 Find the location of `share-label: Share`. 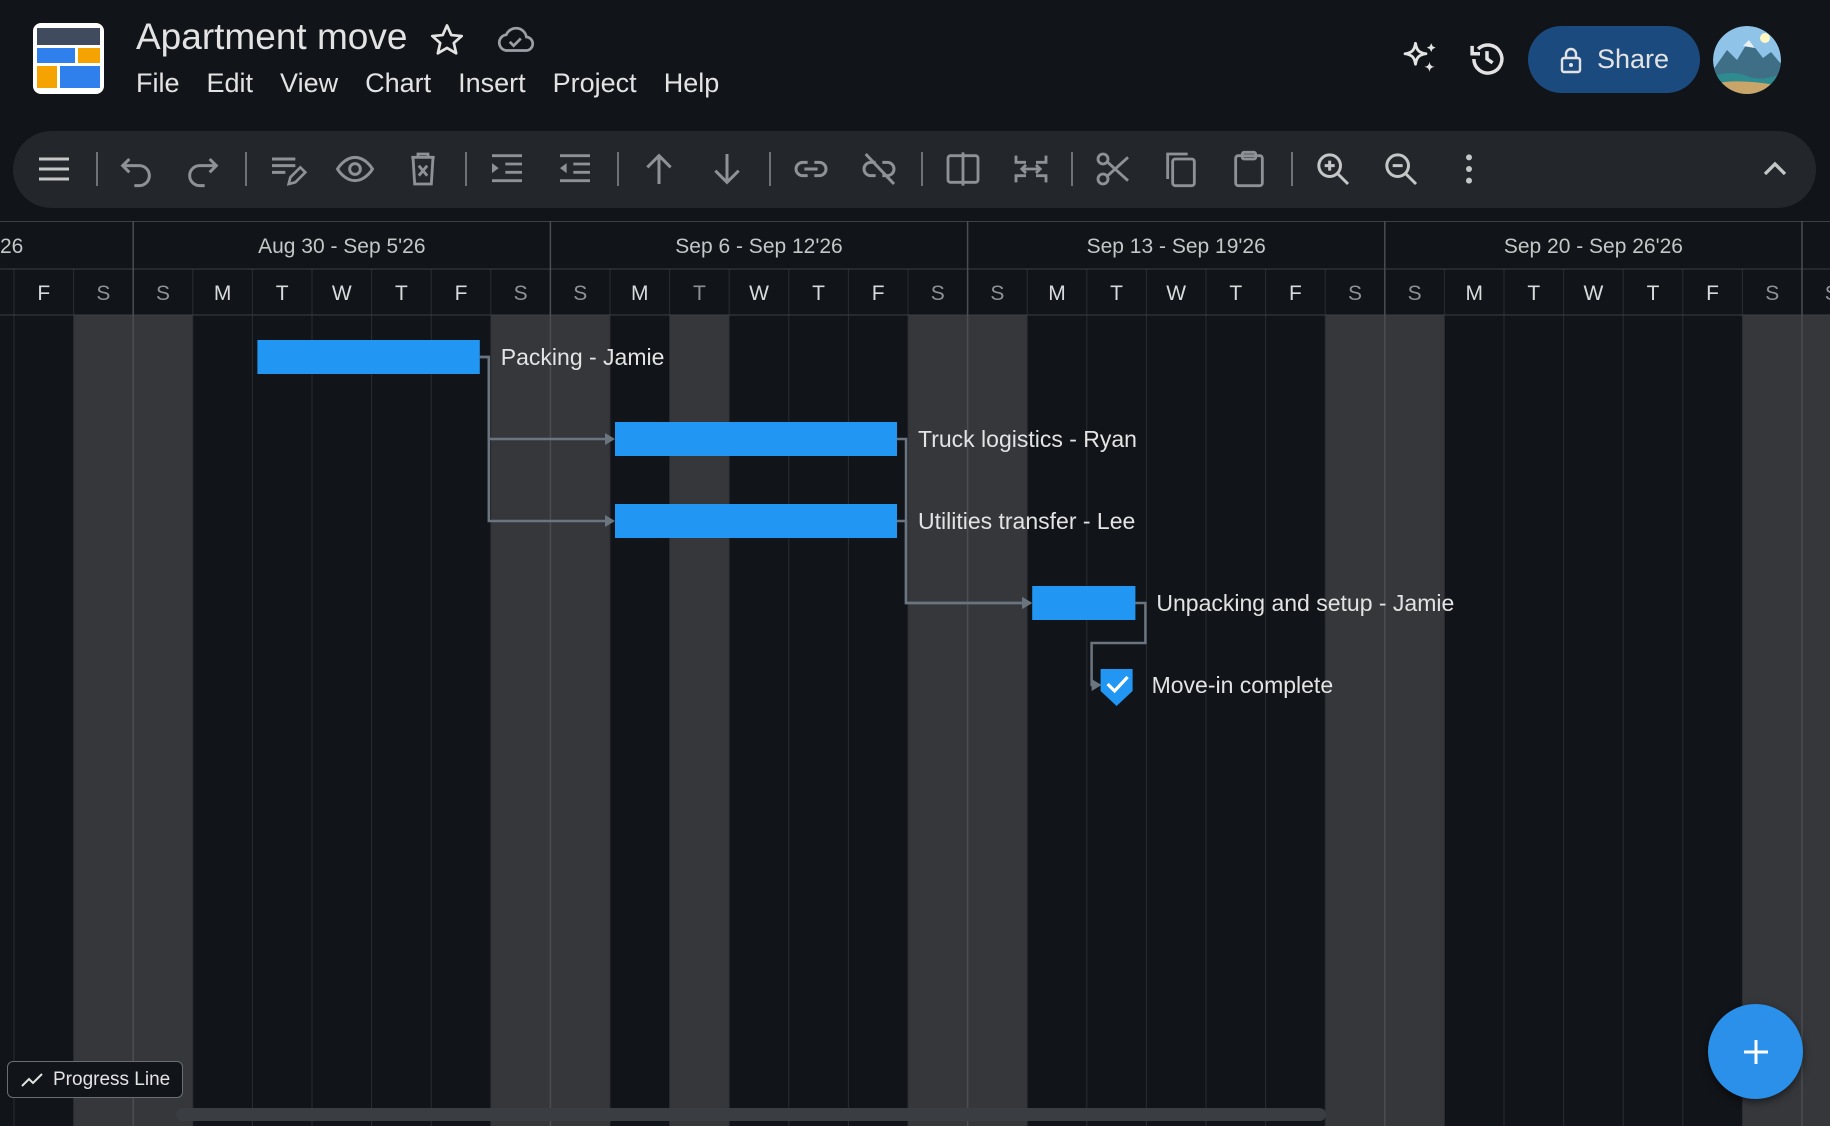

share-label: Share is located at coordinates (1633, 59).